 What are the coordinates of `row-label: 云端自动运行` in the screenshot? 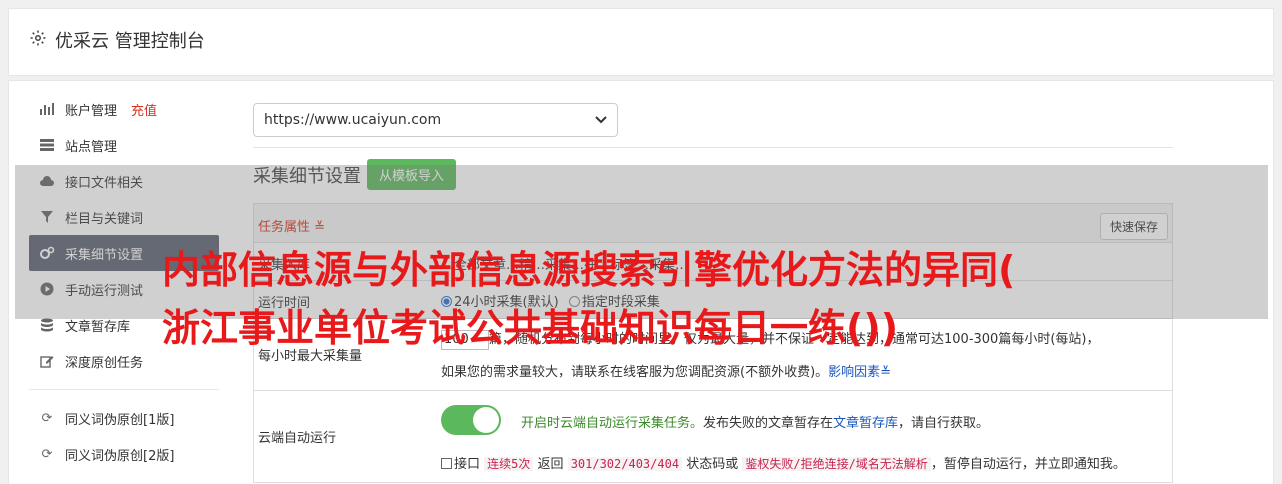 It's located at (297, 438).